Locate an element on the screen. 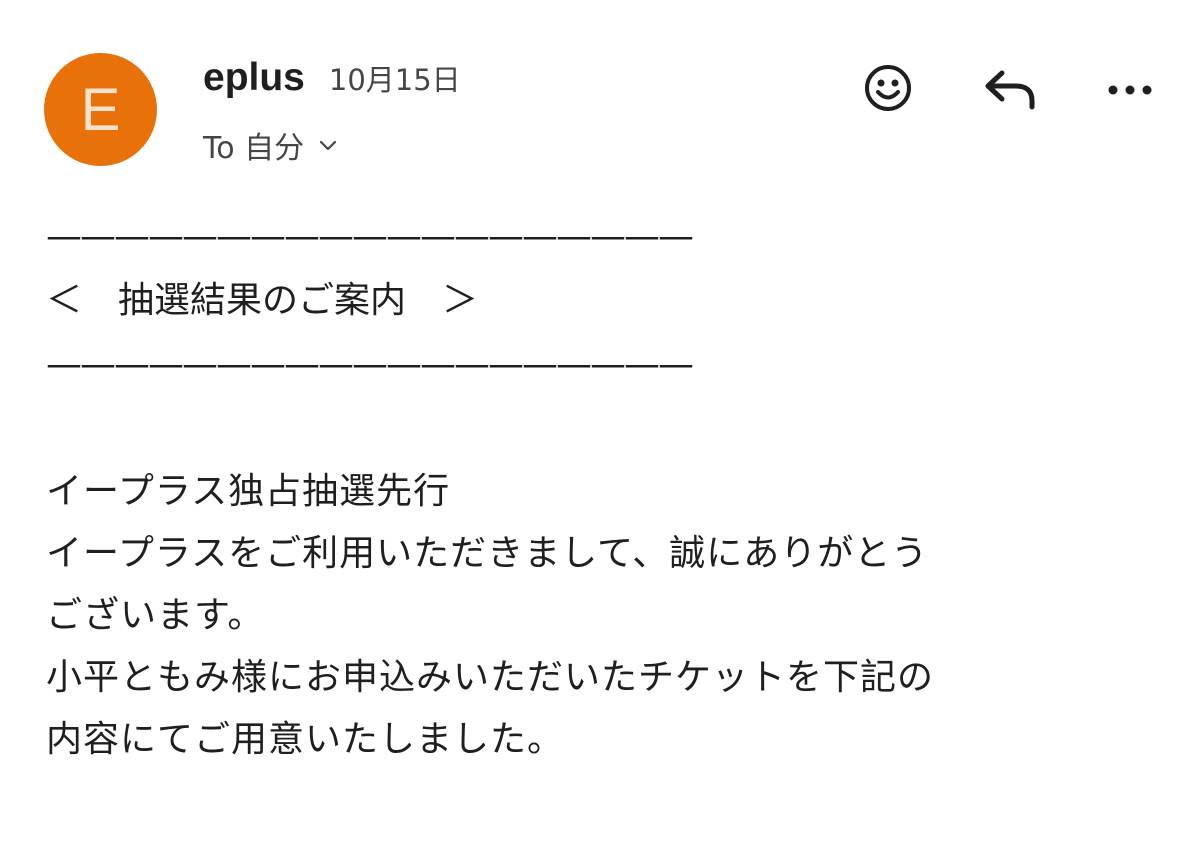 This screenshot has width=1200, height=849. more-horizontal-icon is located at coordinates (1130, 90).